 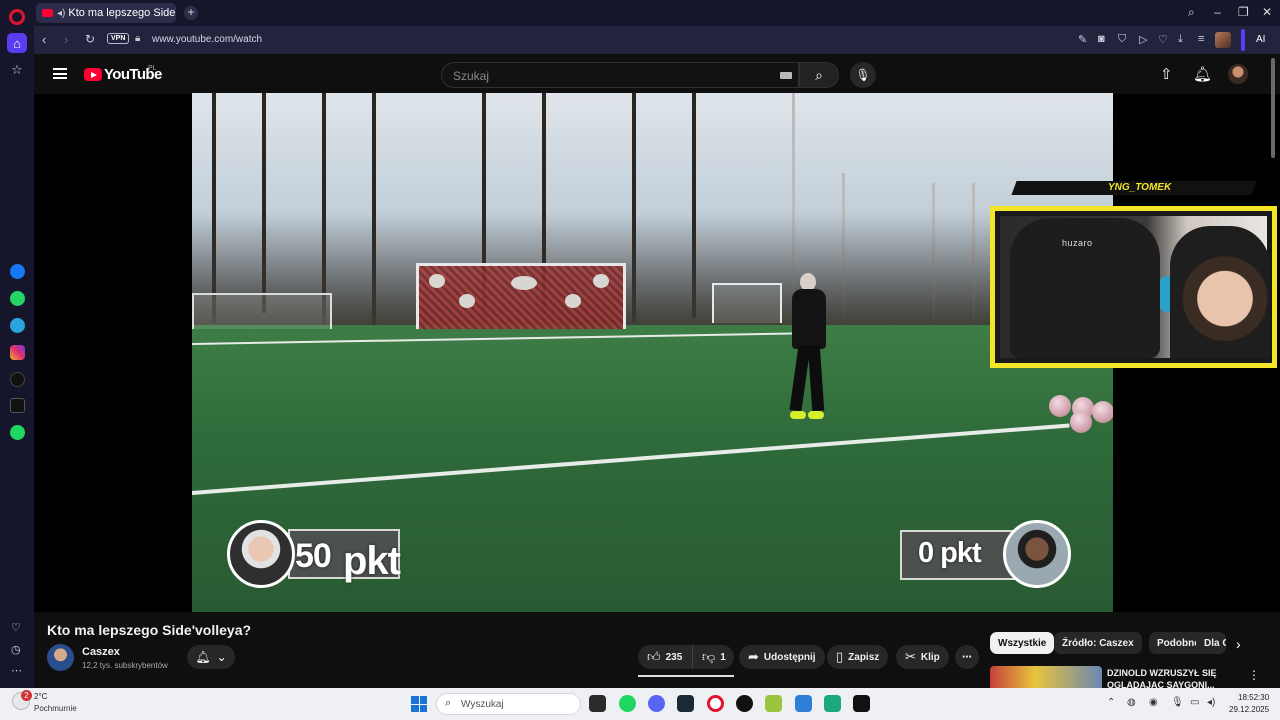 What do you see at coordinates (1022, 643) in the screenshot?
I see `chip-all: Wszystkie` at bounding box center [1022, 643].